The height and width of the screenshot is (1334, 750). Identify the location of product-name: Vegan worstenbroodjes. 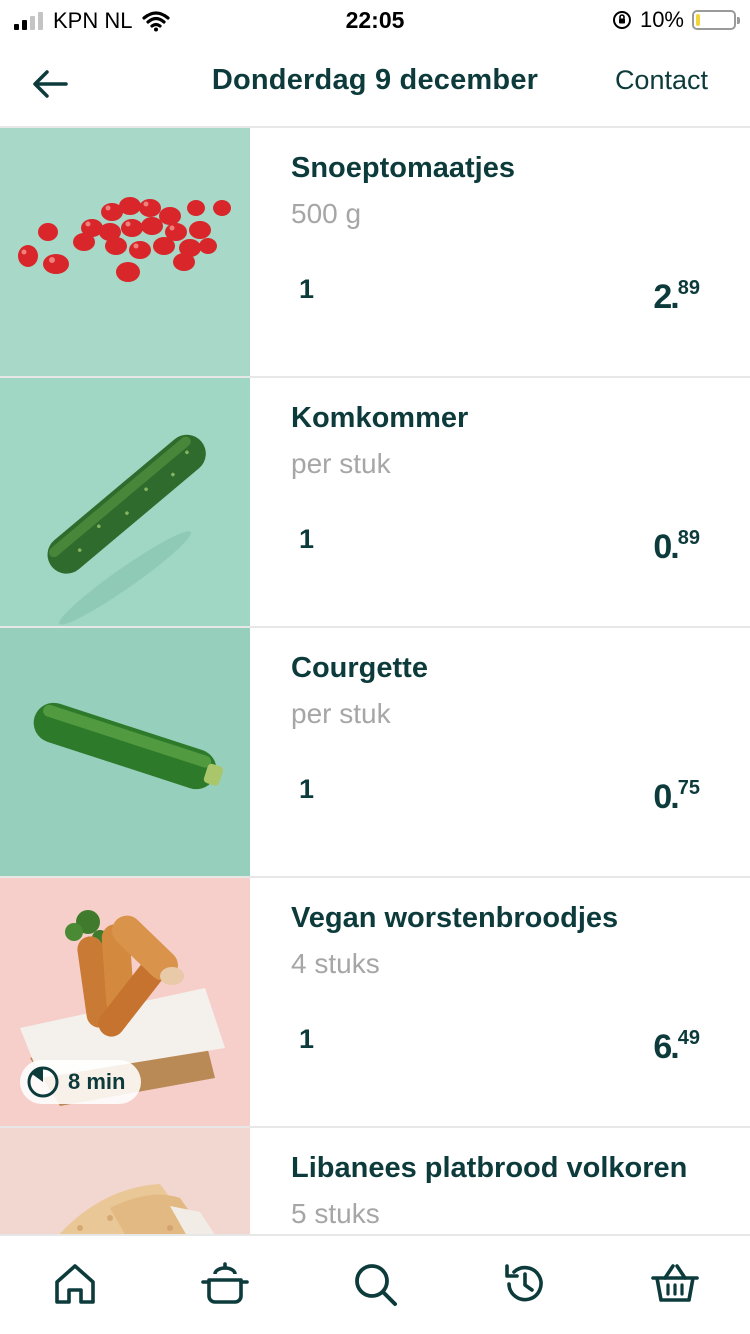
(455, 918).